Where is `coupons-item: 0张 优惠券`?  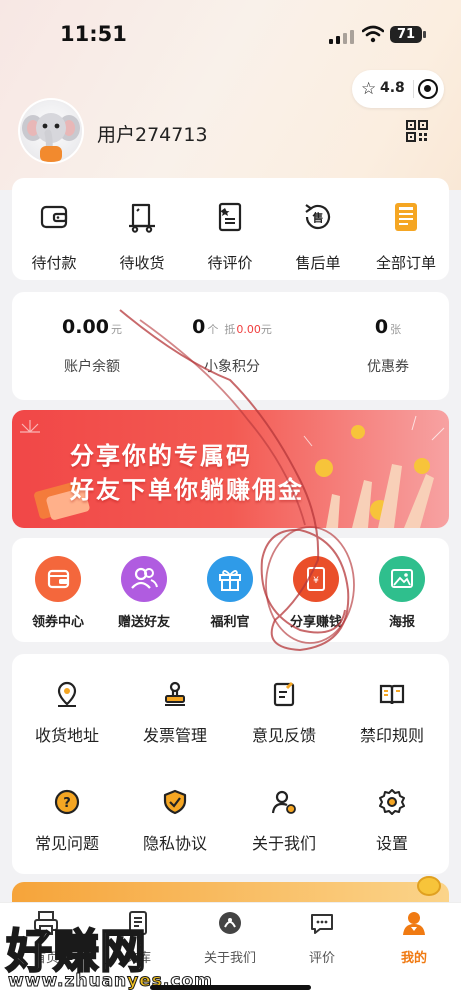 coupons-item: 0张 优惠券 is located at coordinates (388, 346).